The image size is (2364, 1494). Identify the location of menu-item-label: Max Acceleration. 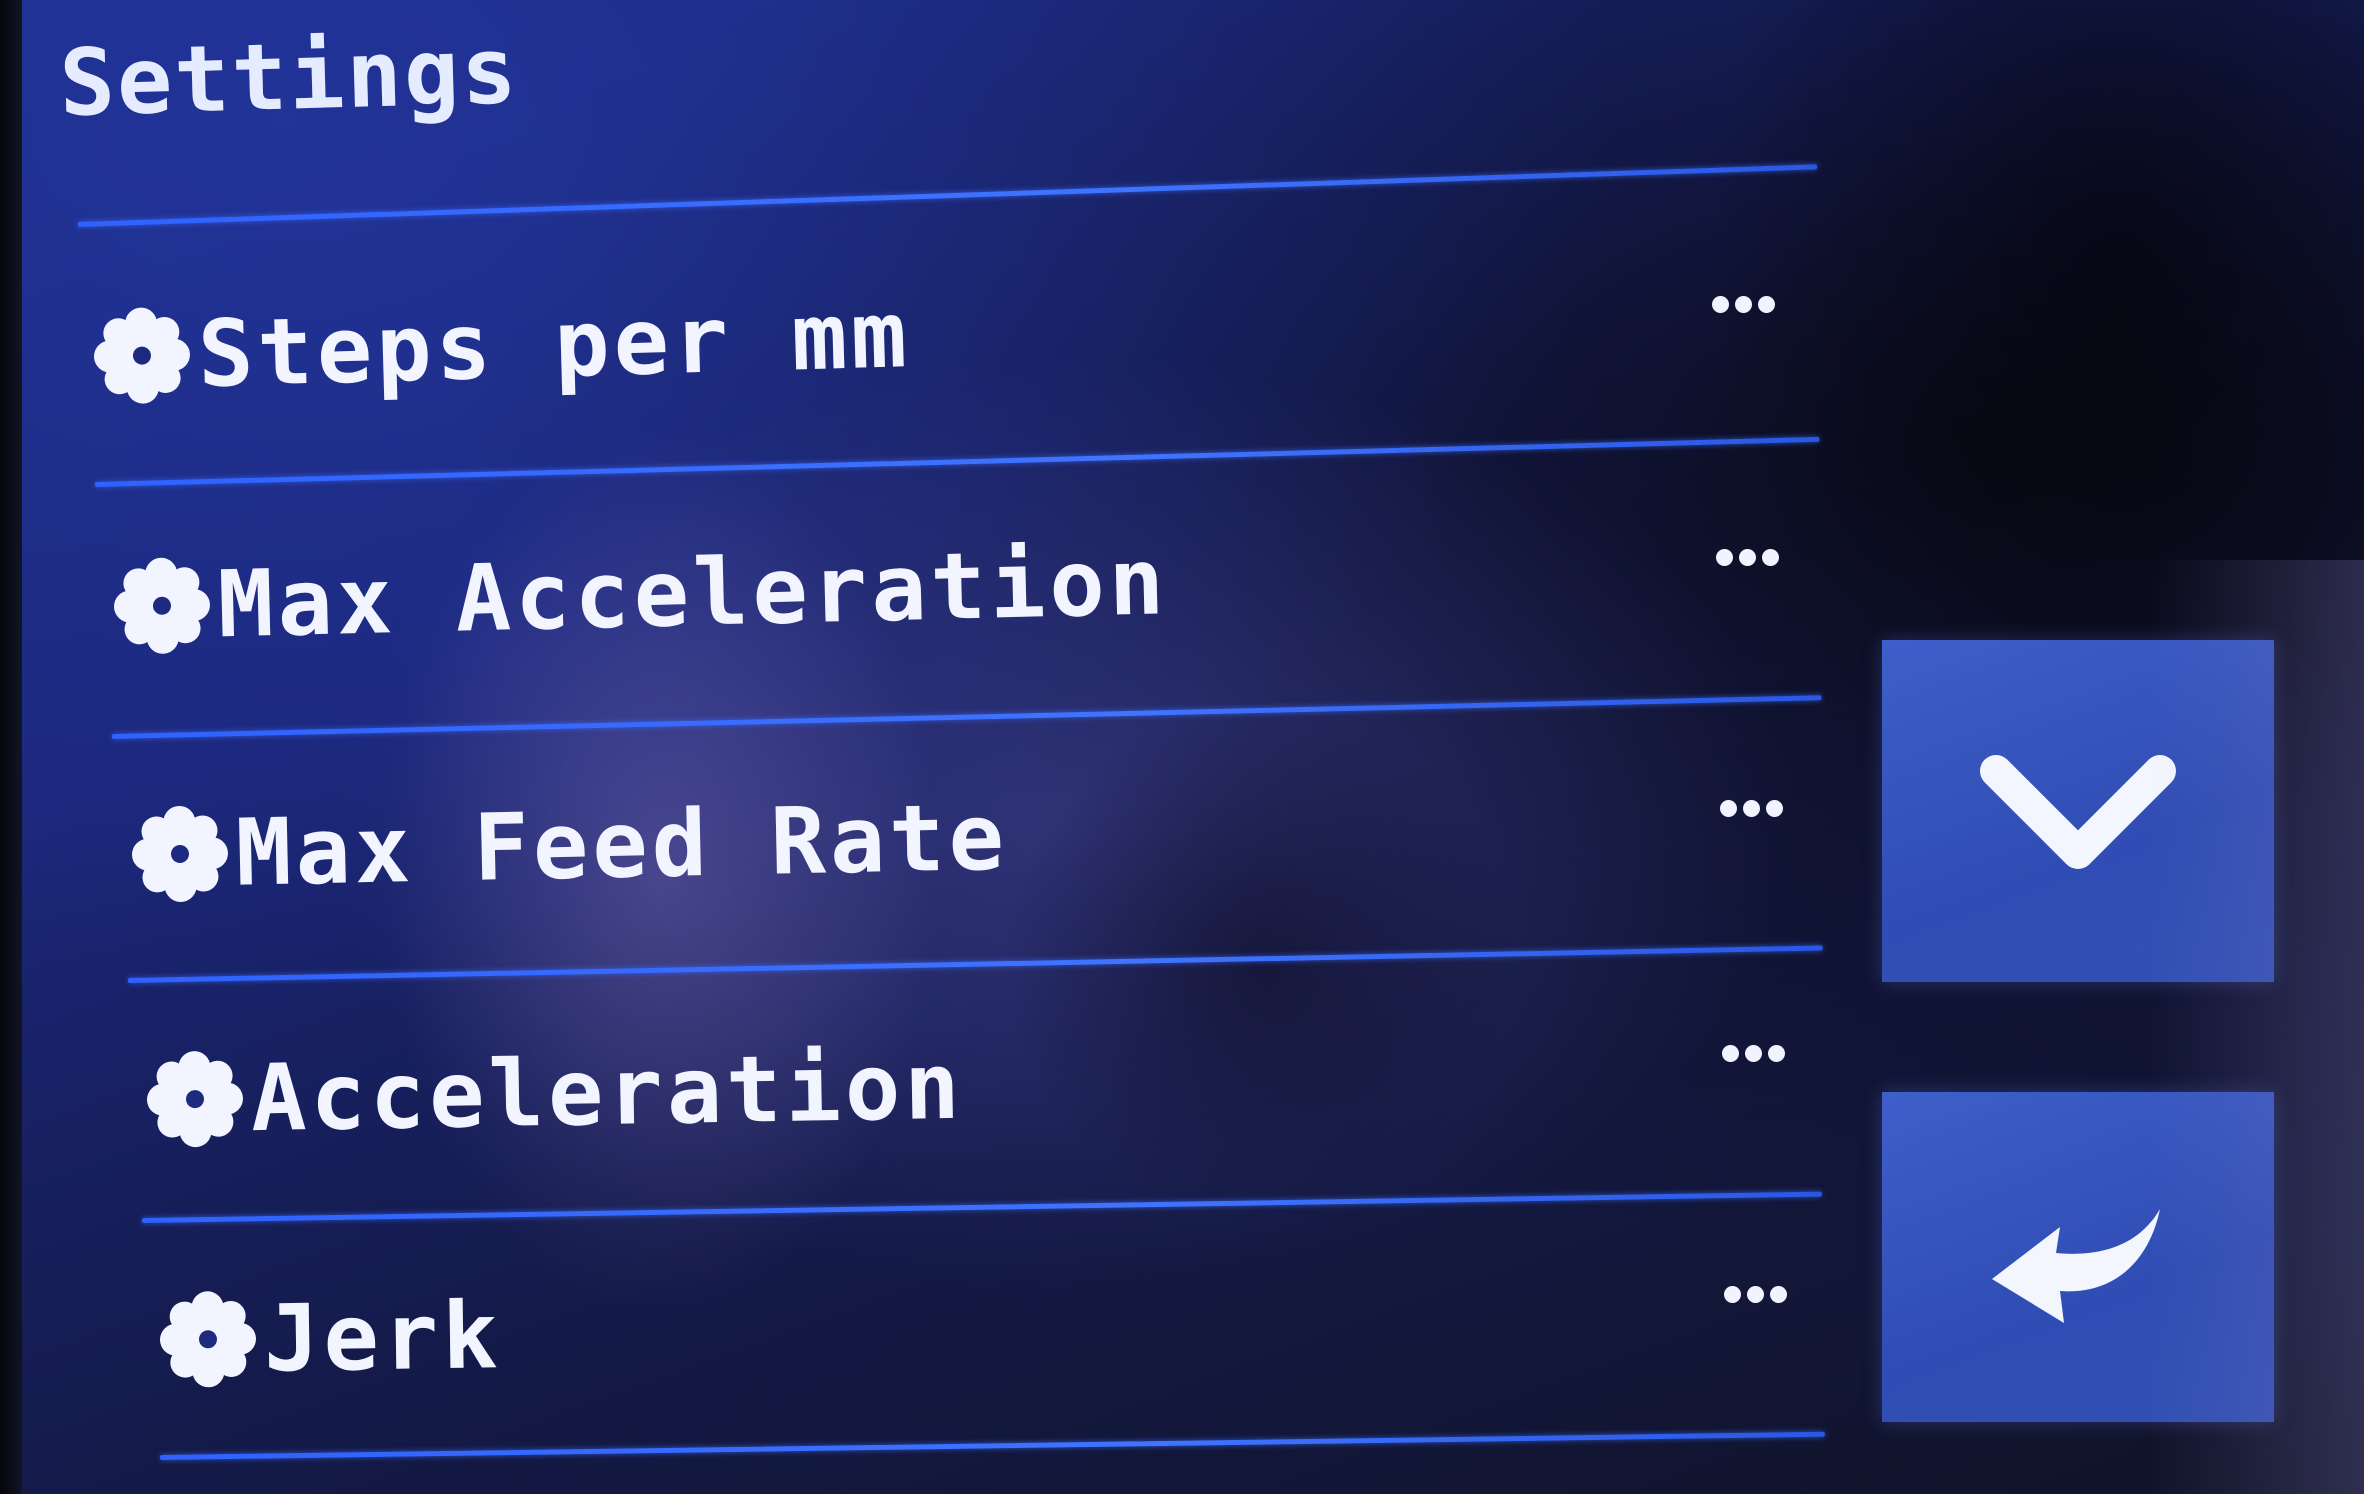
(693, 592).